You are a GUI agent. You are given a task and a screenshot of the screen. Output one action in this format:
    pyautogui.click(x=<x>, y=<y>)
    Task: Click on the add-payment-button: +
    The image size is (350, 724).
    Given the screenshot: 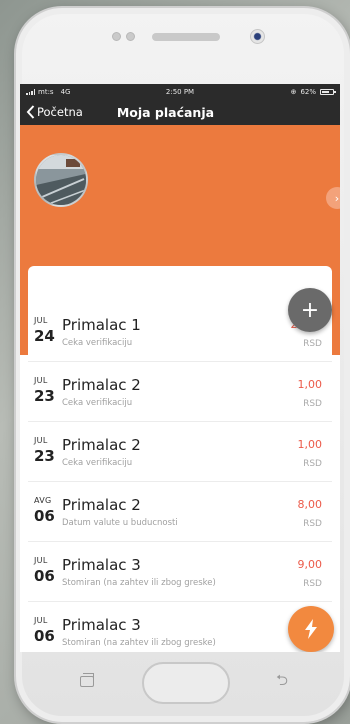 What is the action you would take?
    pyautogui.click(x=310, y=310)
    